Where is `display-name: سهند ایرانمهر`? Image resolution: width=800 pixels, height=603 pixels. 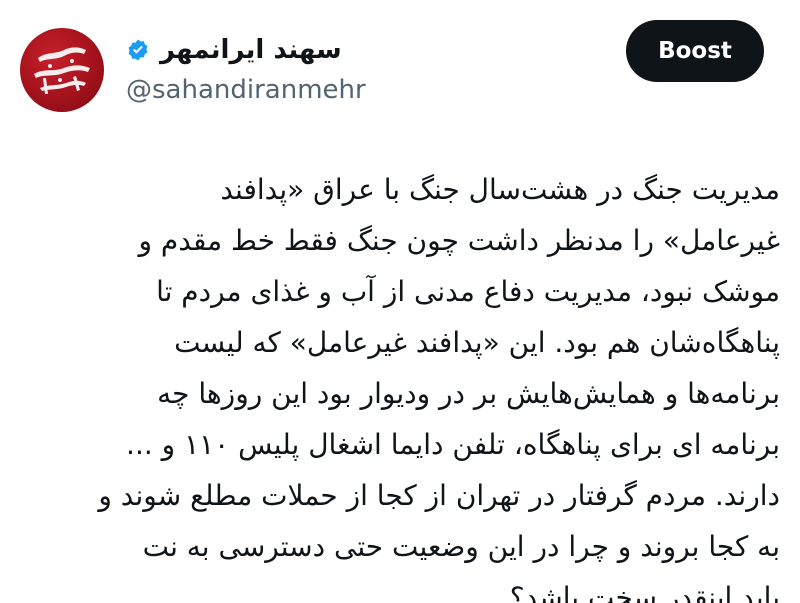
display-name: سهند ایرانمهر is located at coordinates (251, 50).